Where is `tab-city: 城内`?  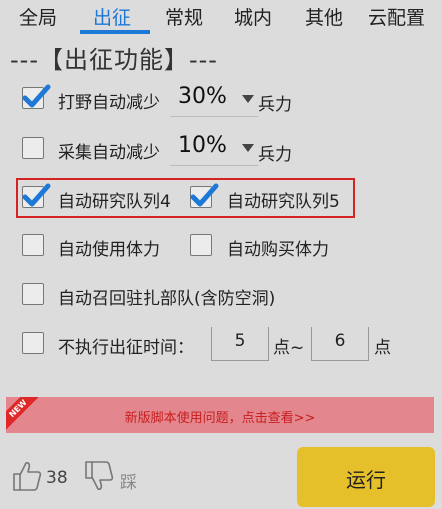
tab-city: 城内 is located at coordinates (253, 16).